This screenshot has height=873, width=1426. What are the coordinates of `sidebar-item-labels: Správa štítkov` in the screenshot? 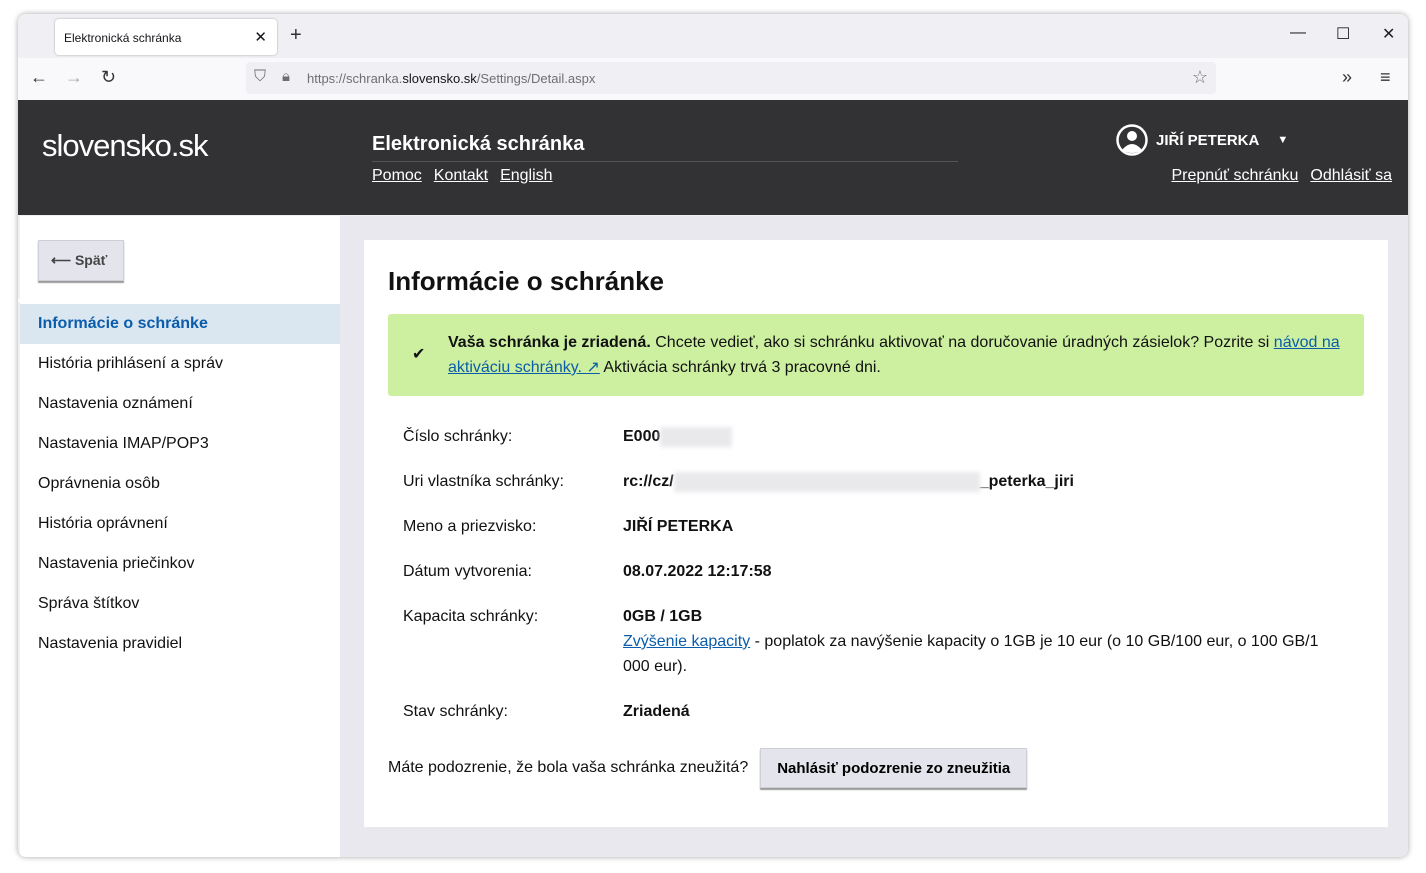 It's located at (180, 604).